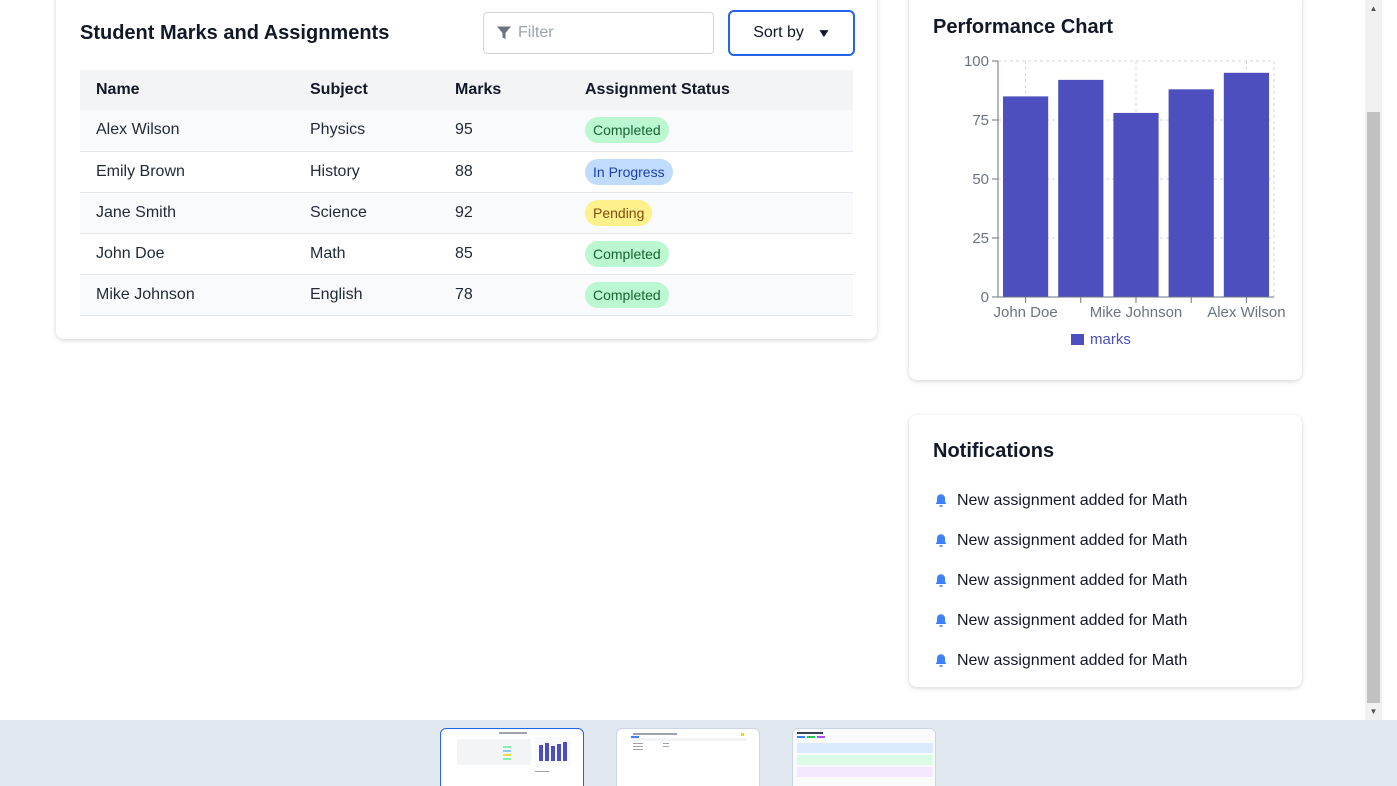  Describe the element at coordinates (1191, 193) in the screenshot. I see `bar-emily-brown` at that location.